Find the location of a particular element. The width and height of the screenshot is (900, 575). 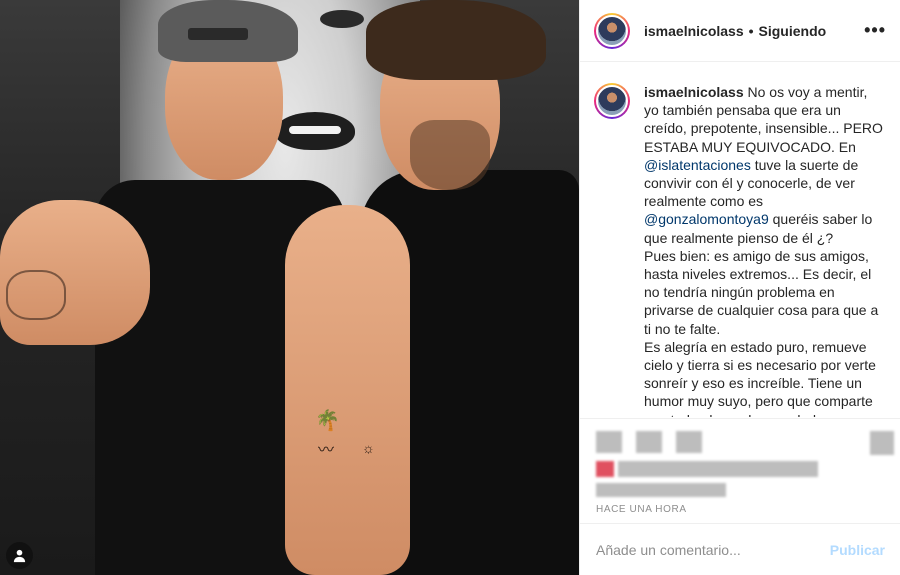

publish-button: Publicar is located at coordinates (857, 550).